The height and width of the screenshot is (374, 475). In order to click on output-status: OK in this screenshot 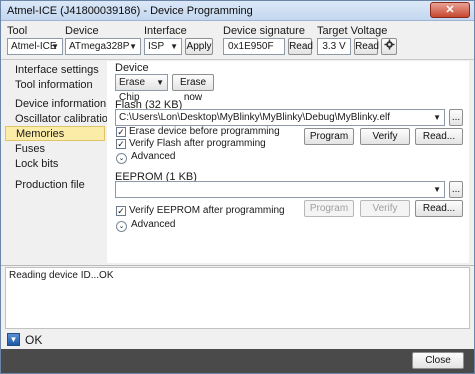, I will do `click(34, 340)`.